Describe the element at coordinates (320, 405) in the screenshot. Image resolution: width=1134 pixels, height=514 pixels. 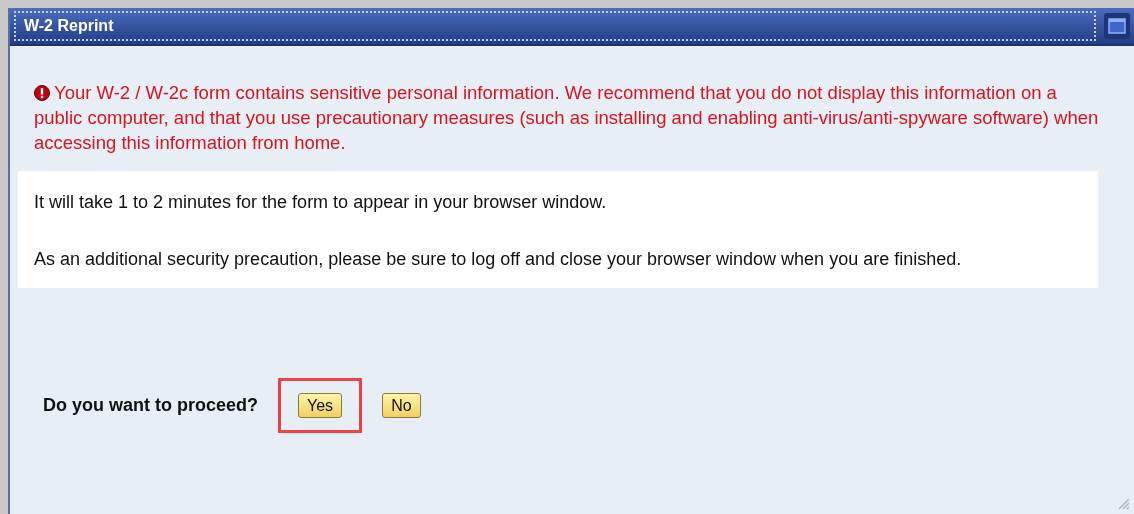
I see `answer-button: Yes` at that location.